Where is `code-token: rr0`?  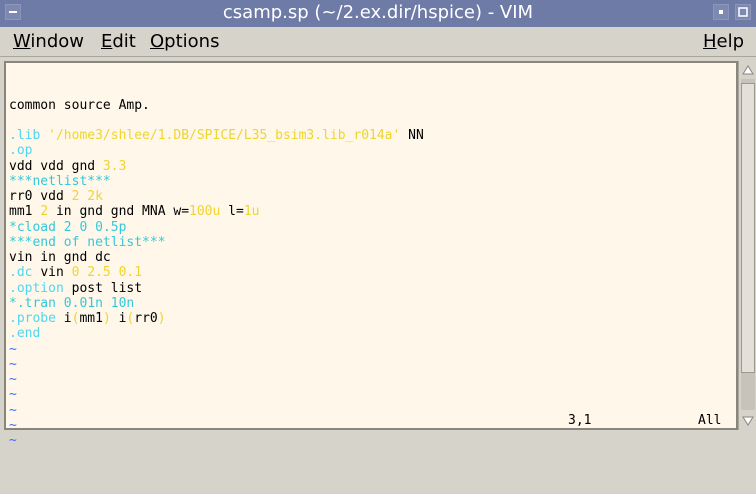
code-token: rr0 is located at coordinates (146, 318).